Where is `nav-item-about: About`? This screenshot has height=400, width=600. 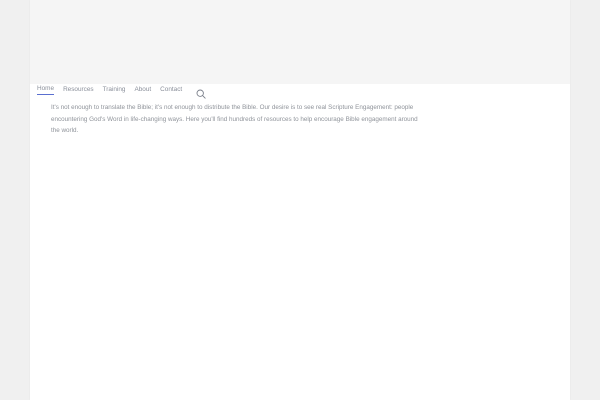 nav-item-about: About is located at coordinates (142, 90).